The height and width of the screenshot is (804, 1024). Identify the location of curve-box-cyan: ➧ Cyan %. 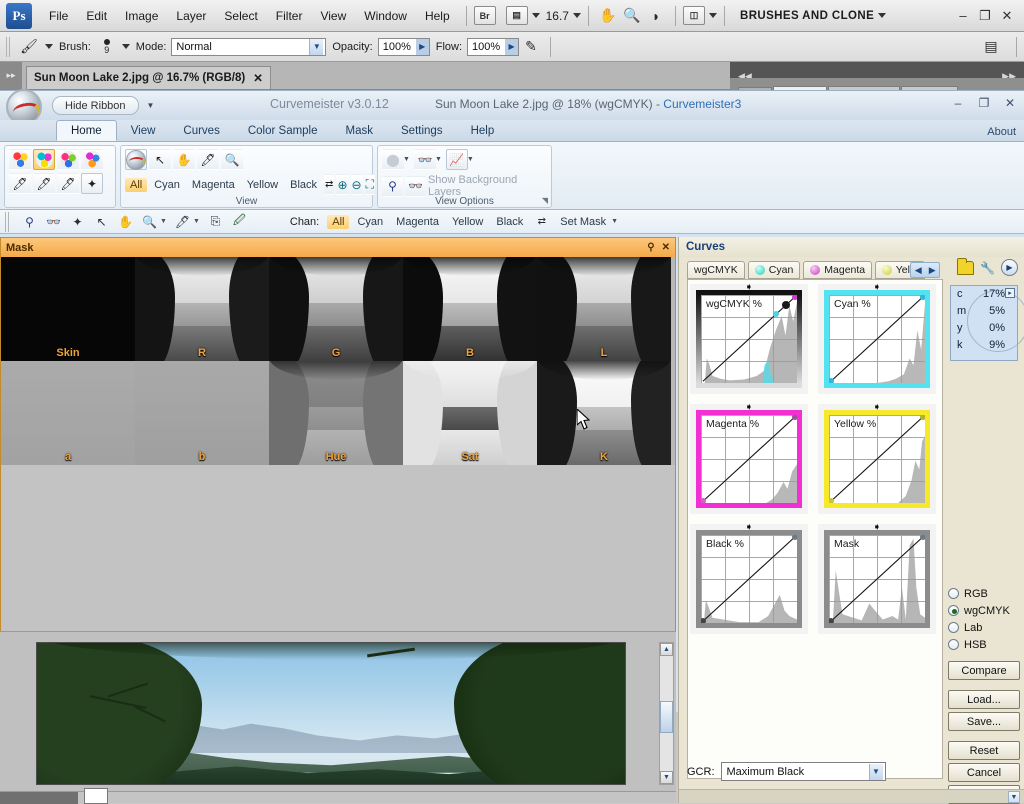
(877, 338).